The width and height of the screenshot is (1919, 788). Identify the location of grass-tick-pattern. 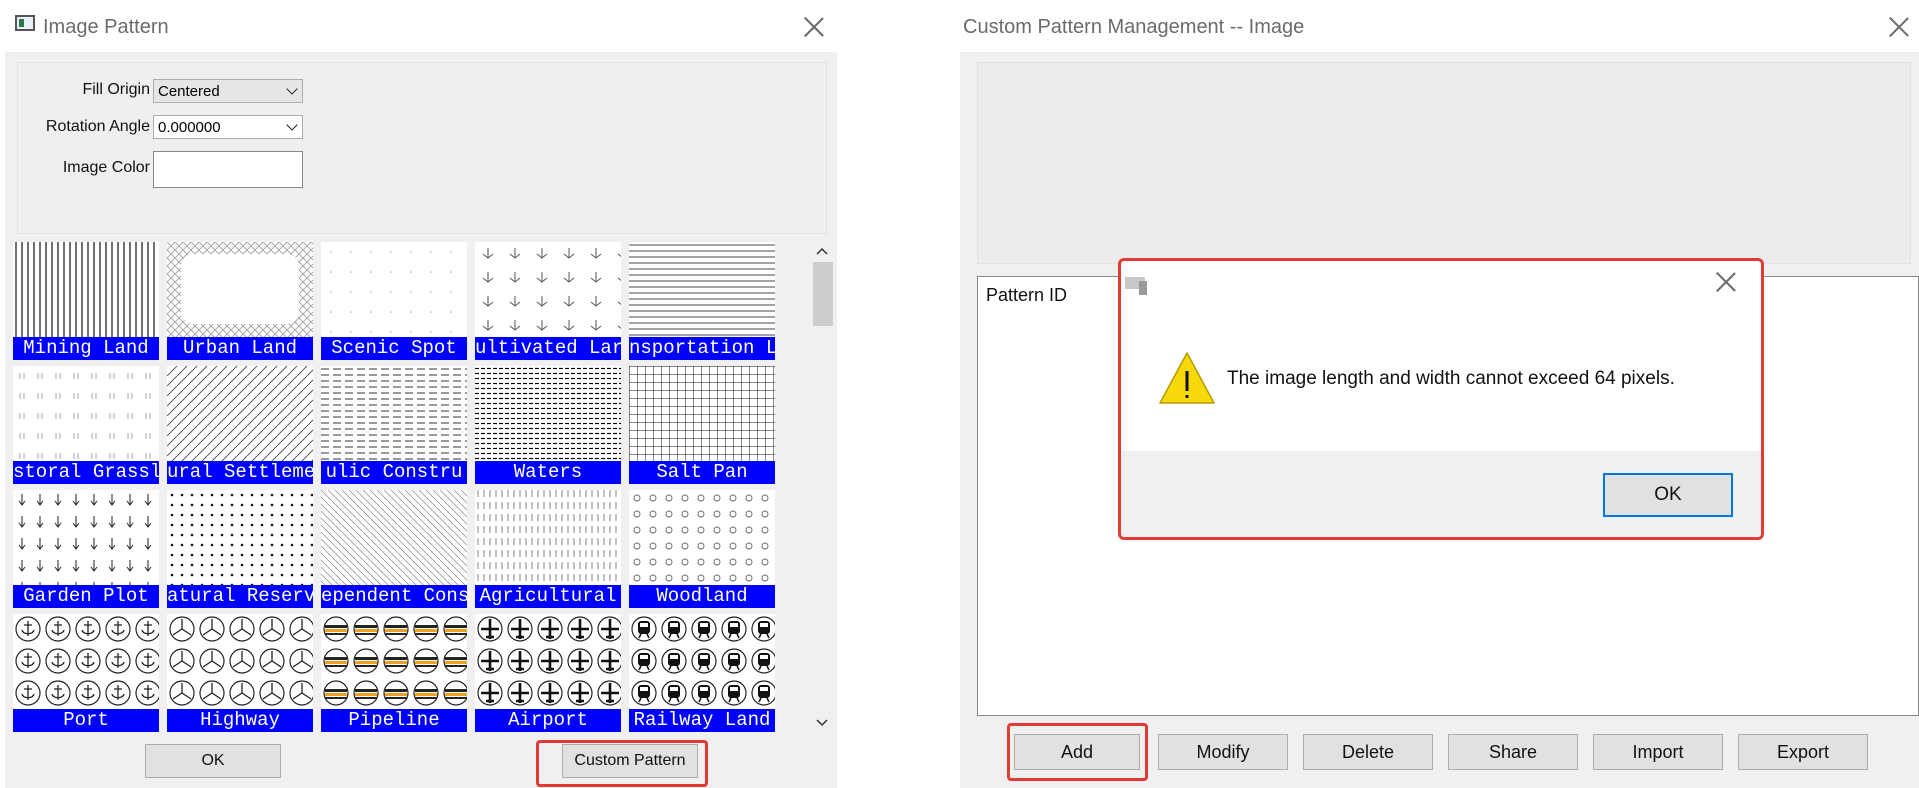
(86, 413).